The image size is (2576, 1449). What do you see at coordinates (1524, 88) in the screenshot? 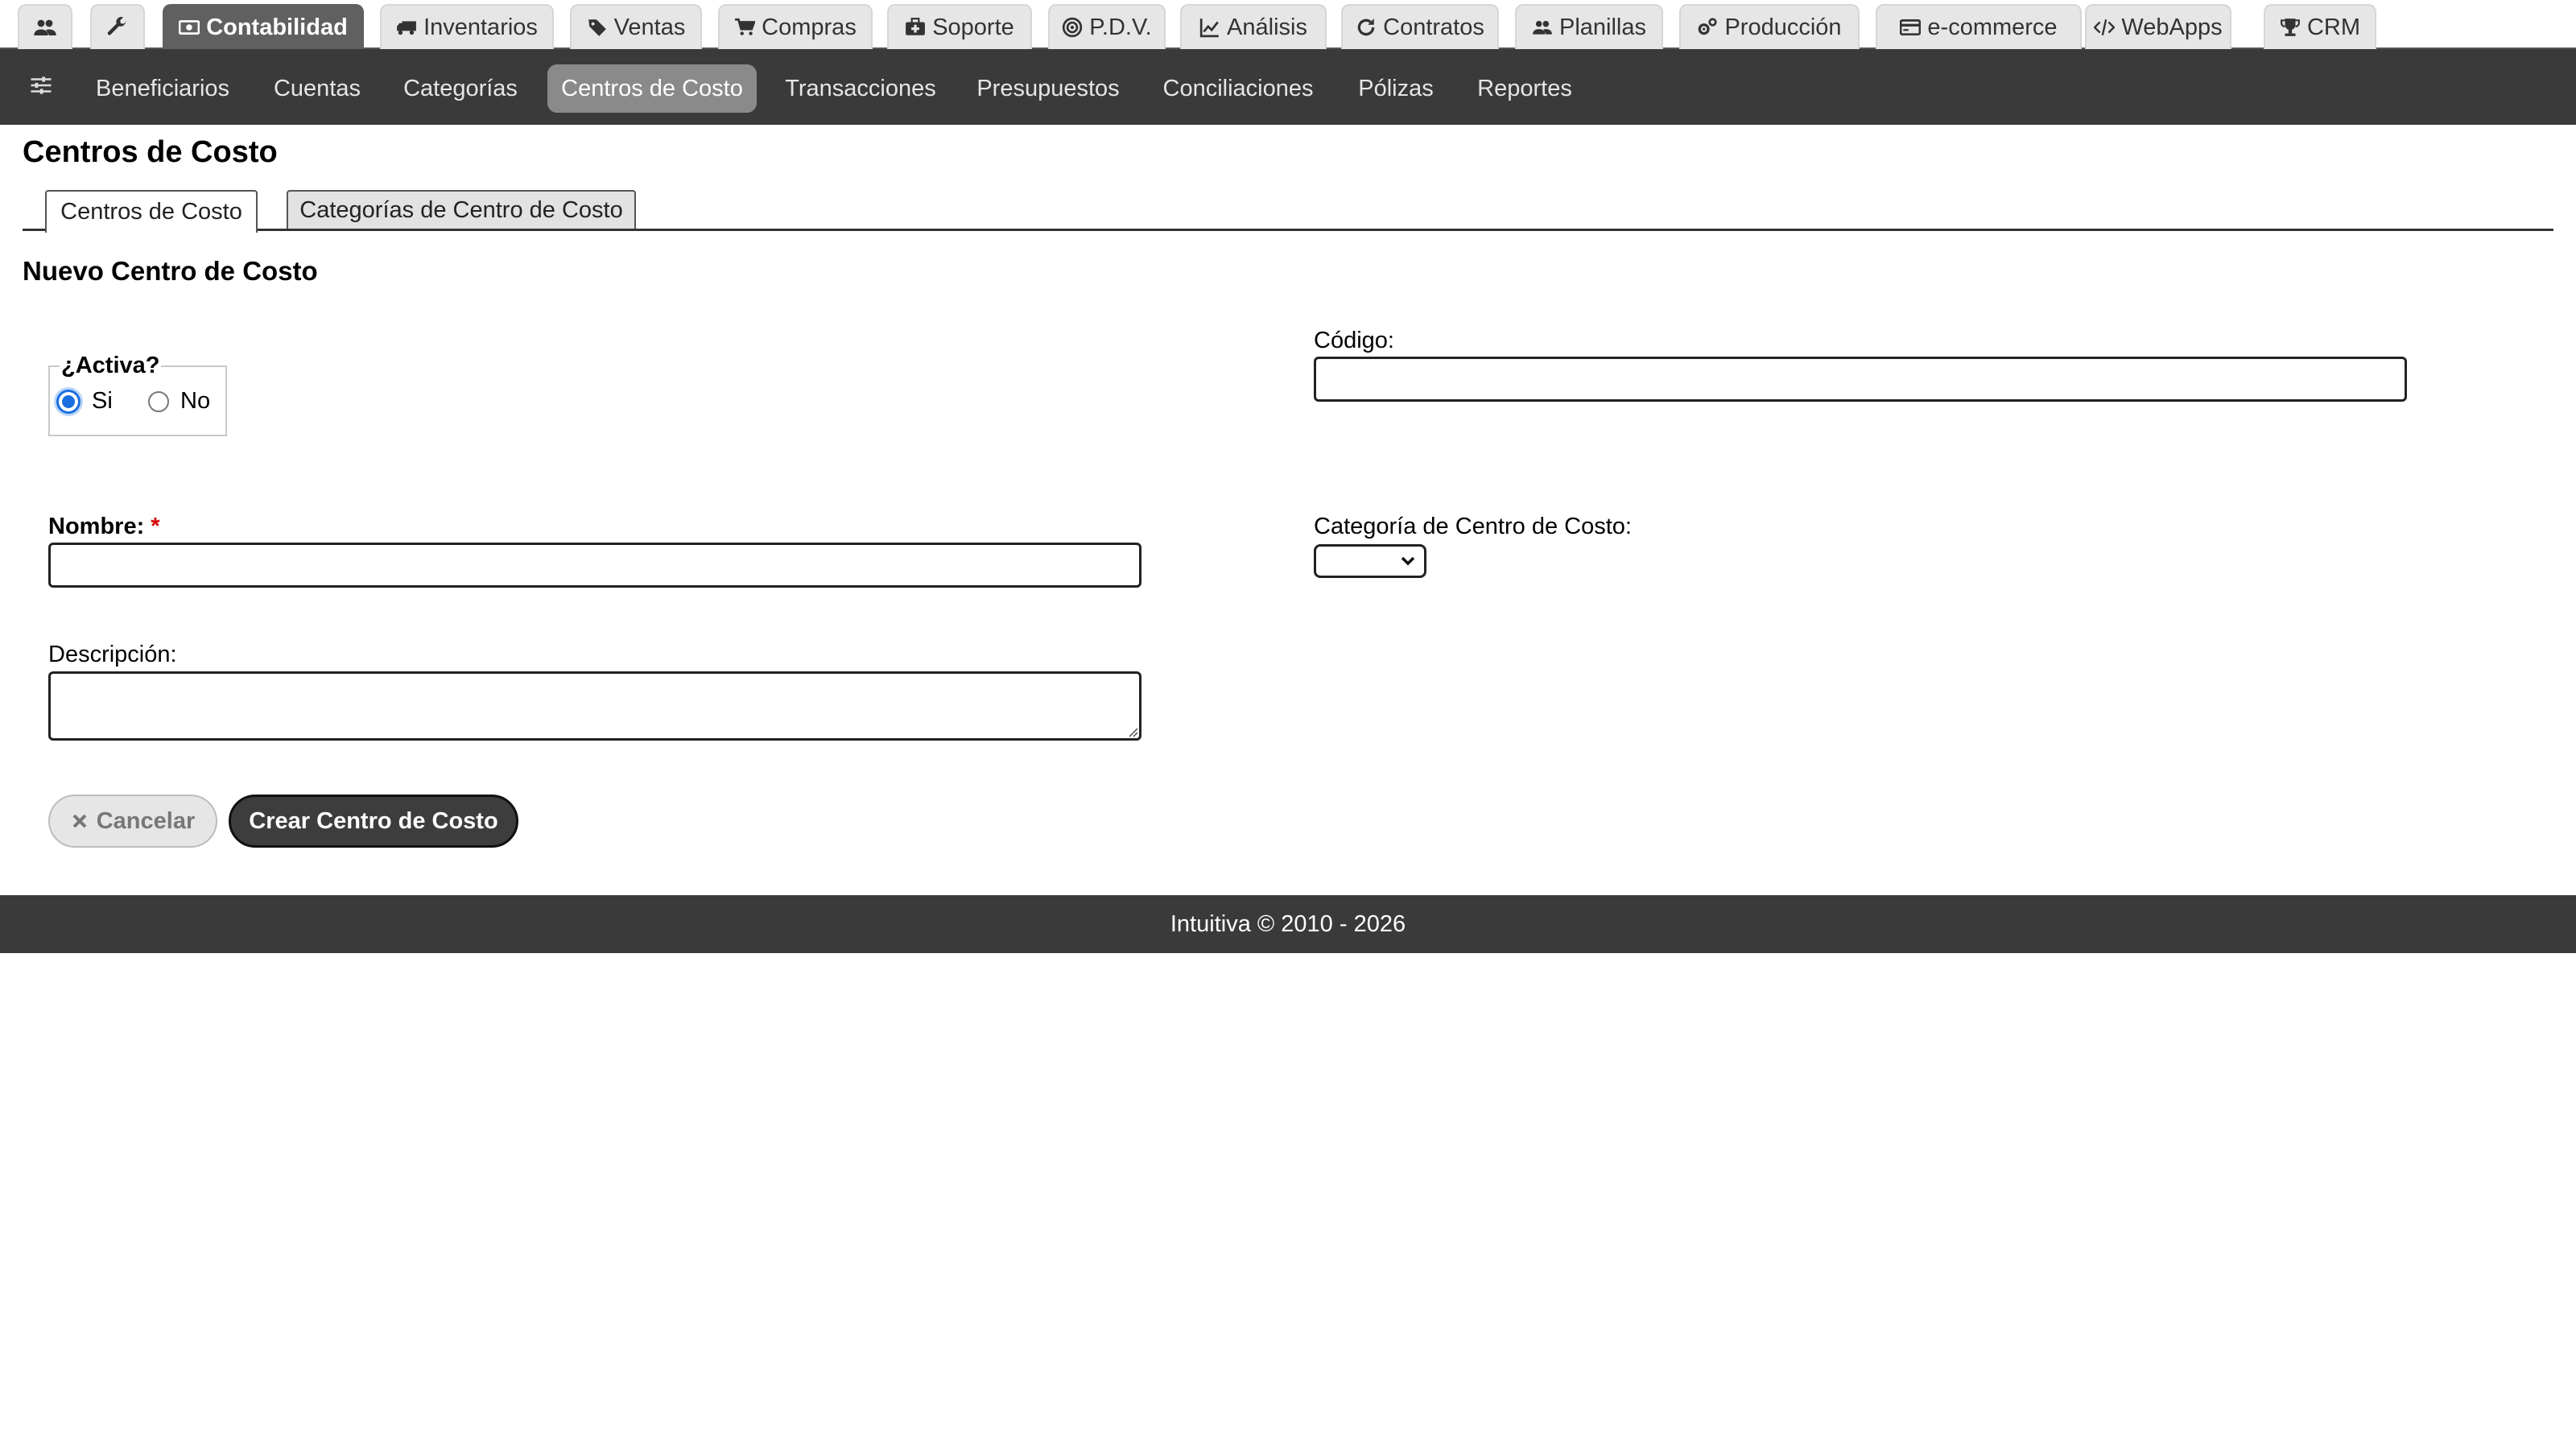
I see `subnav-item-reportes: Reportes` at bounding box center [1524, 88].